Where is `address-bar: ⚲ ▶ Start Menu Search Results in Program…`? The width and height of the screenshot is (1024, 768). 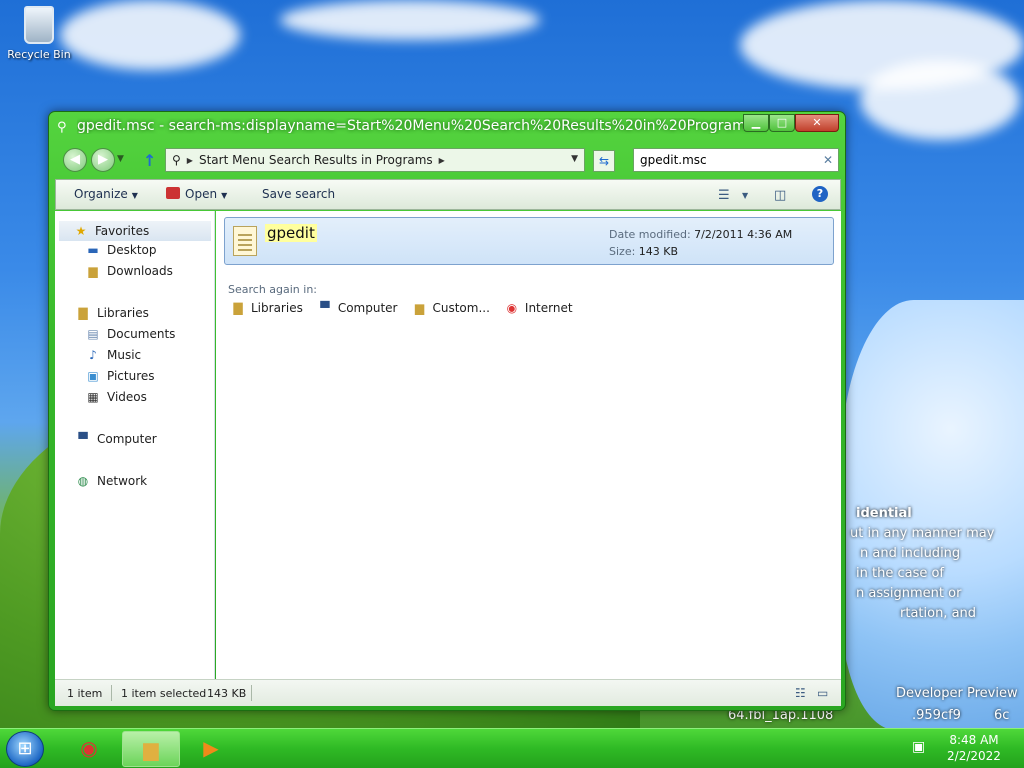 address-bar: ⚲ ▶ Start Menu Search Results in Program… is located at coordinates (375, 160).